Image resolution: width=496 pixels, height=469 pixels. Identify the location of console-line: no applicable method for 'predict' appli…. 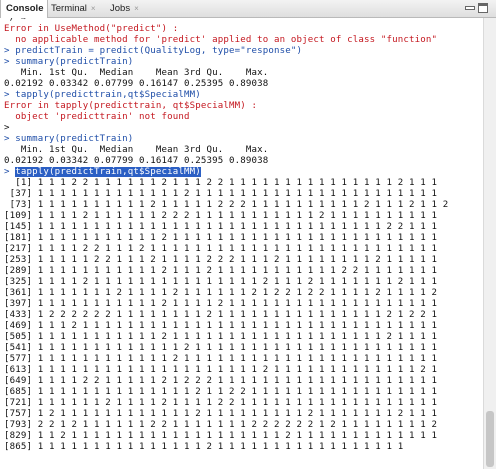
(221, 40).